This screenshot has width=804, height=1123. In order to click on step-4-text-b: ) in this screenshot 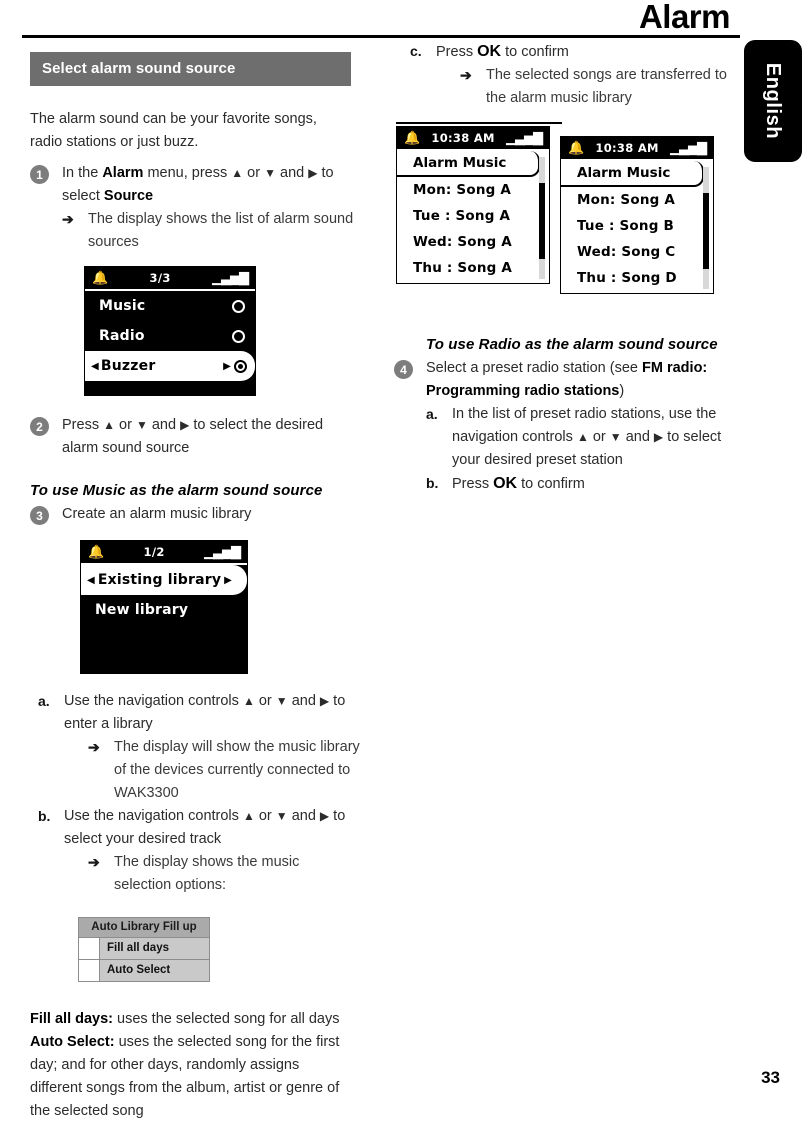, I will do `click(622, 391)`.